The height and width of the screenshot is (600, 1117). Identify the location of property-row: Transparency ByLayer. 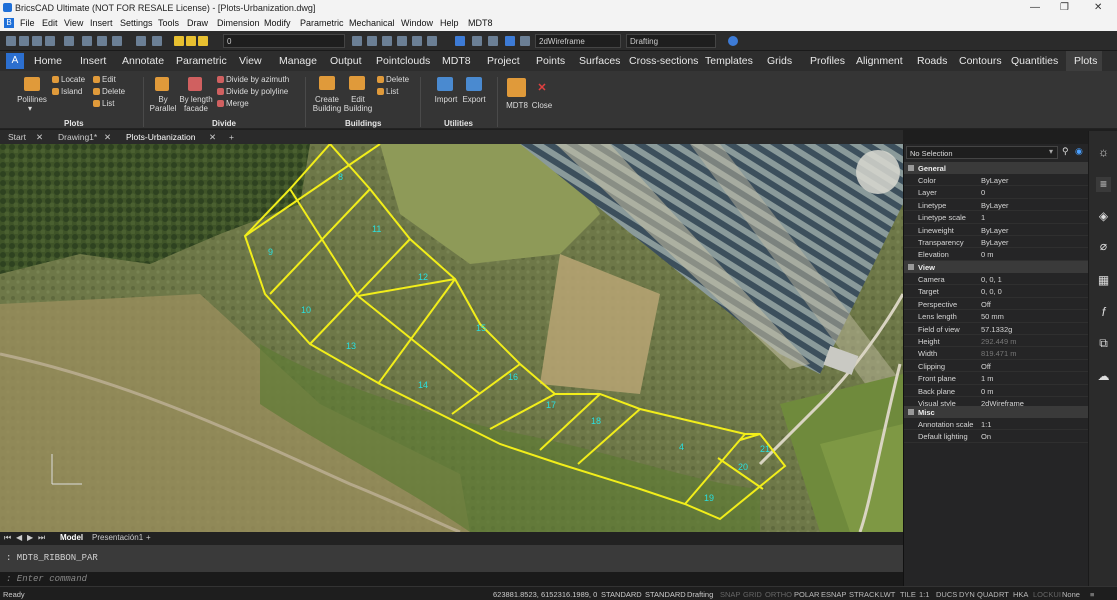
(996, 242).